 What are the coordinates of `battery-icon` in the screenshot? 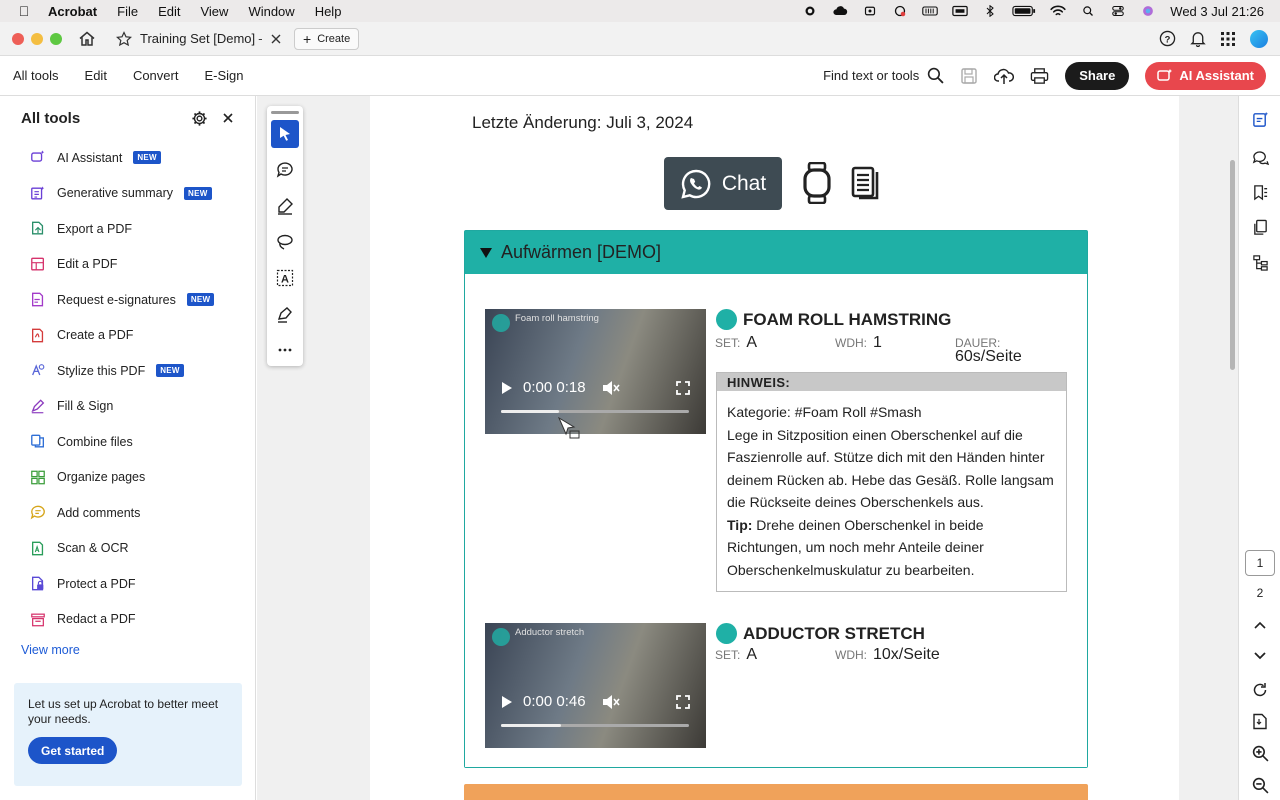 It's located at (1024, 11).